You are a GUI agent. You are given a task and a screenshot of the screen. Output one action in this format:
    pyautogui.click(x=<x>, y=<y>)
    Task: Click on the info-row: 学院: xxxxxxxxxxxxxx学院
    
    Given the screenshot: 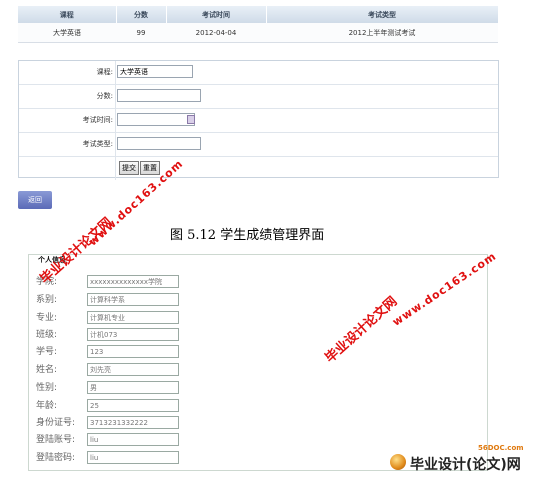 What is the action you would take?
    pyautogui.click(x=136, y=282)
    